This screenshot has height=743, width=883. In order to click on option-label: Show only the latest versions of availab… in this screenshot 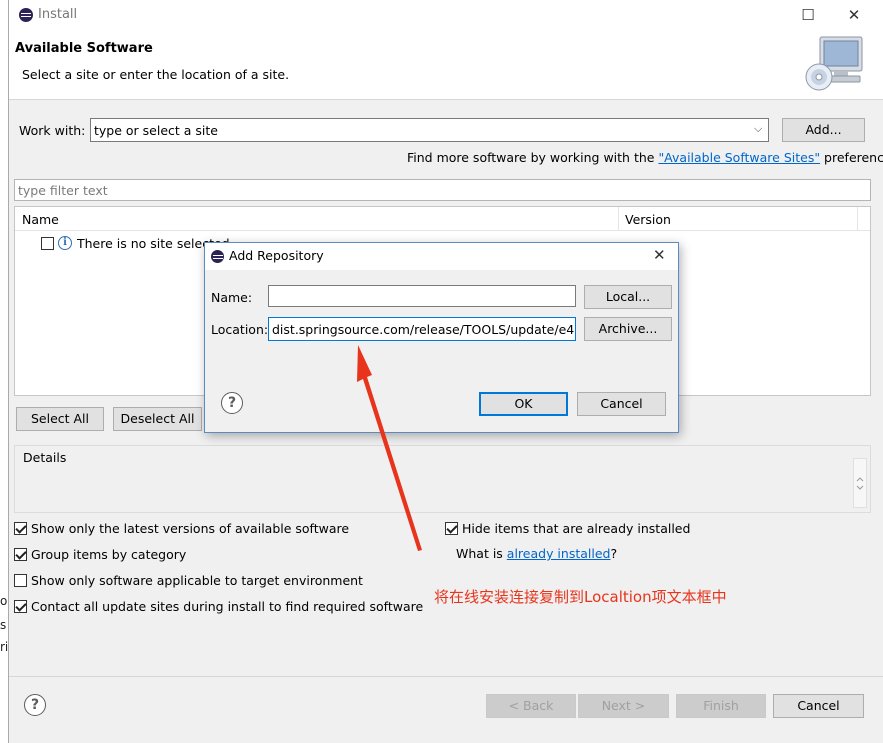, I will do `click(190, 528)`.